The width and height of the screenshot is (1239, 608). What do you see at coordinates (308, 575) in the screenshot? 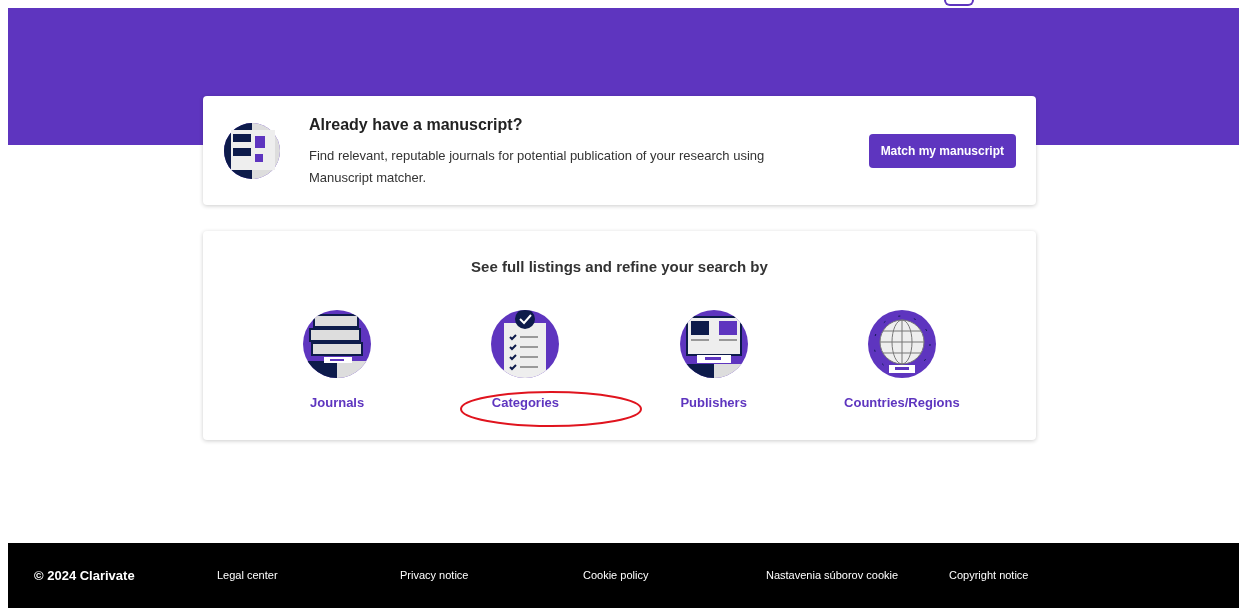
I see `footer-link: Legal center` at bounding box center [308, 575].